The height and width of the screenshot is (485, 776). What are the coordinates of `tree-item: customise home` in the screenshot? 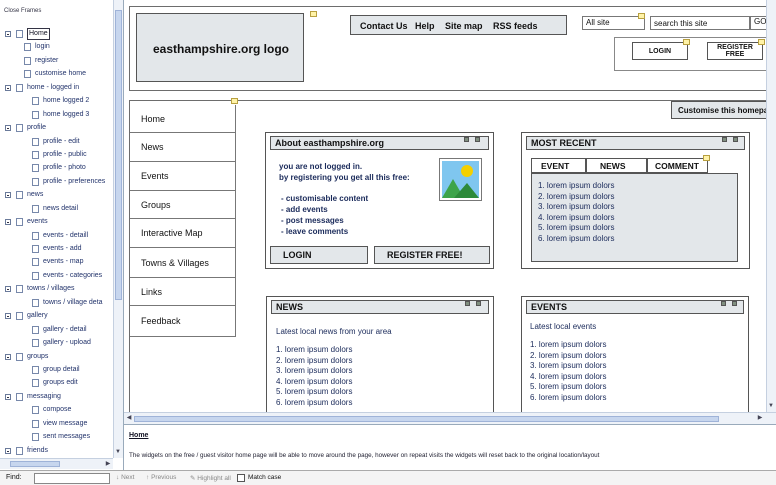 It's located at (57, 73).